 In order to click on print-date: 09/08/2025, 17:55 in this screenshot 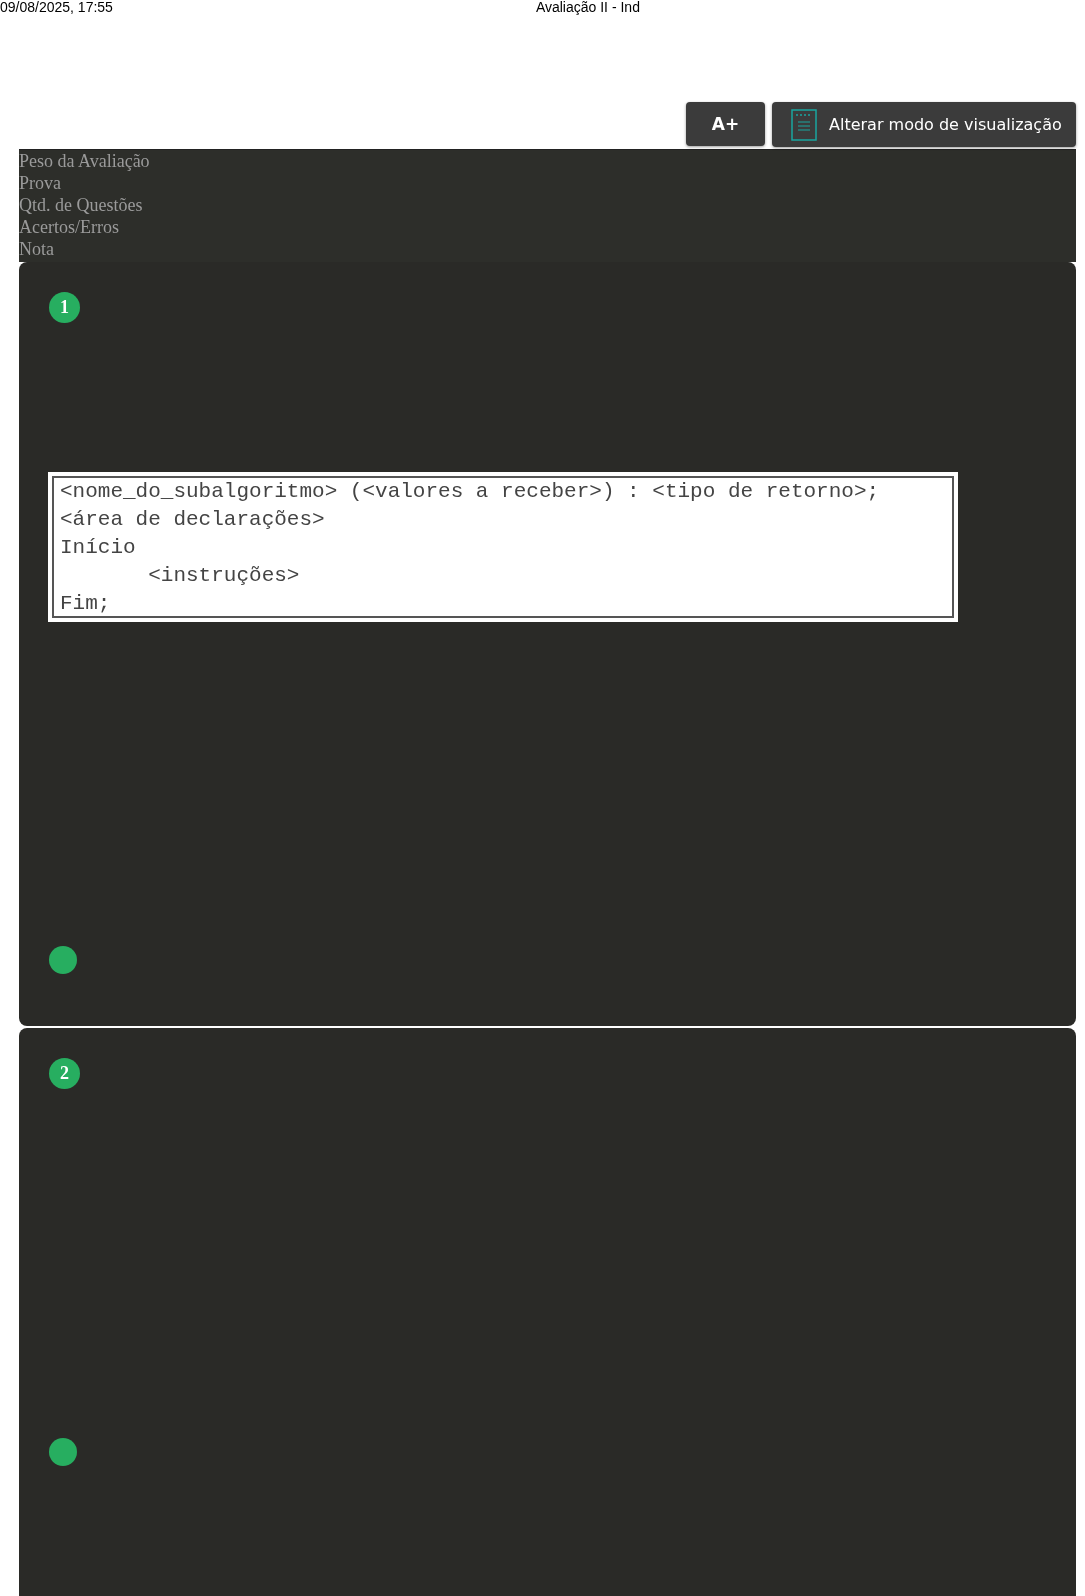, I will do `click(56, 8)`.